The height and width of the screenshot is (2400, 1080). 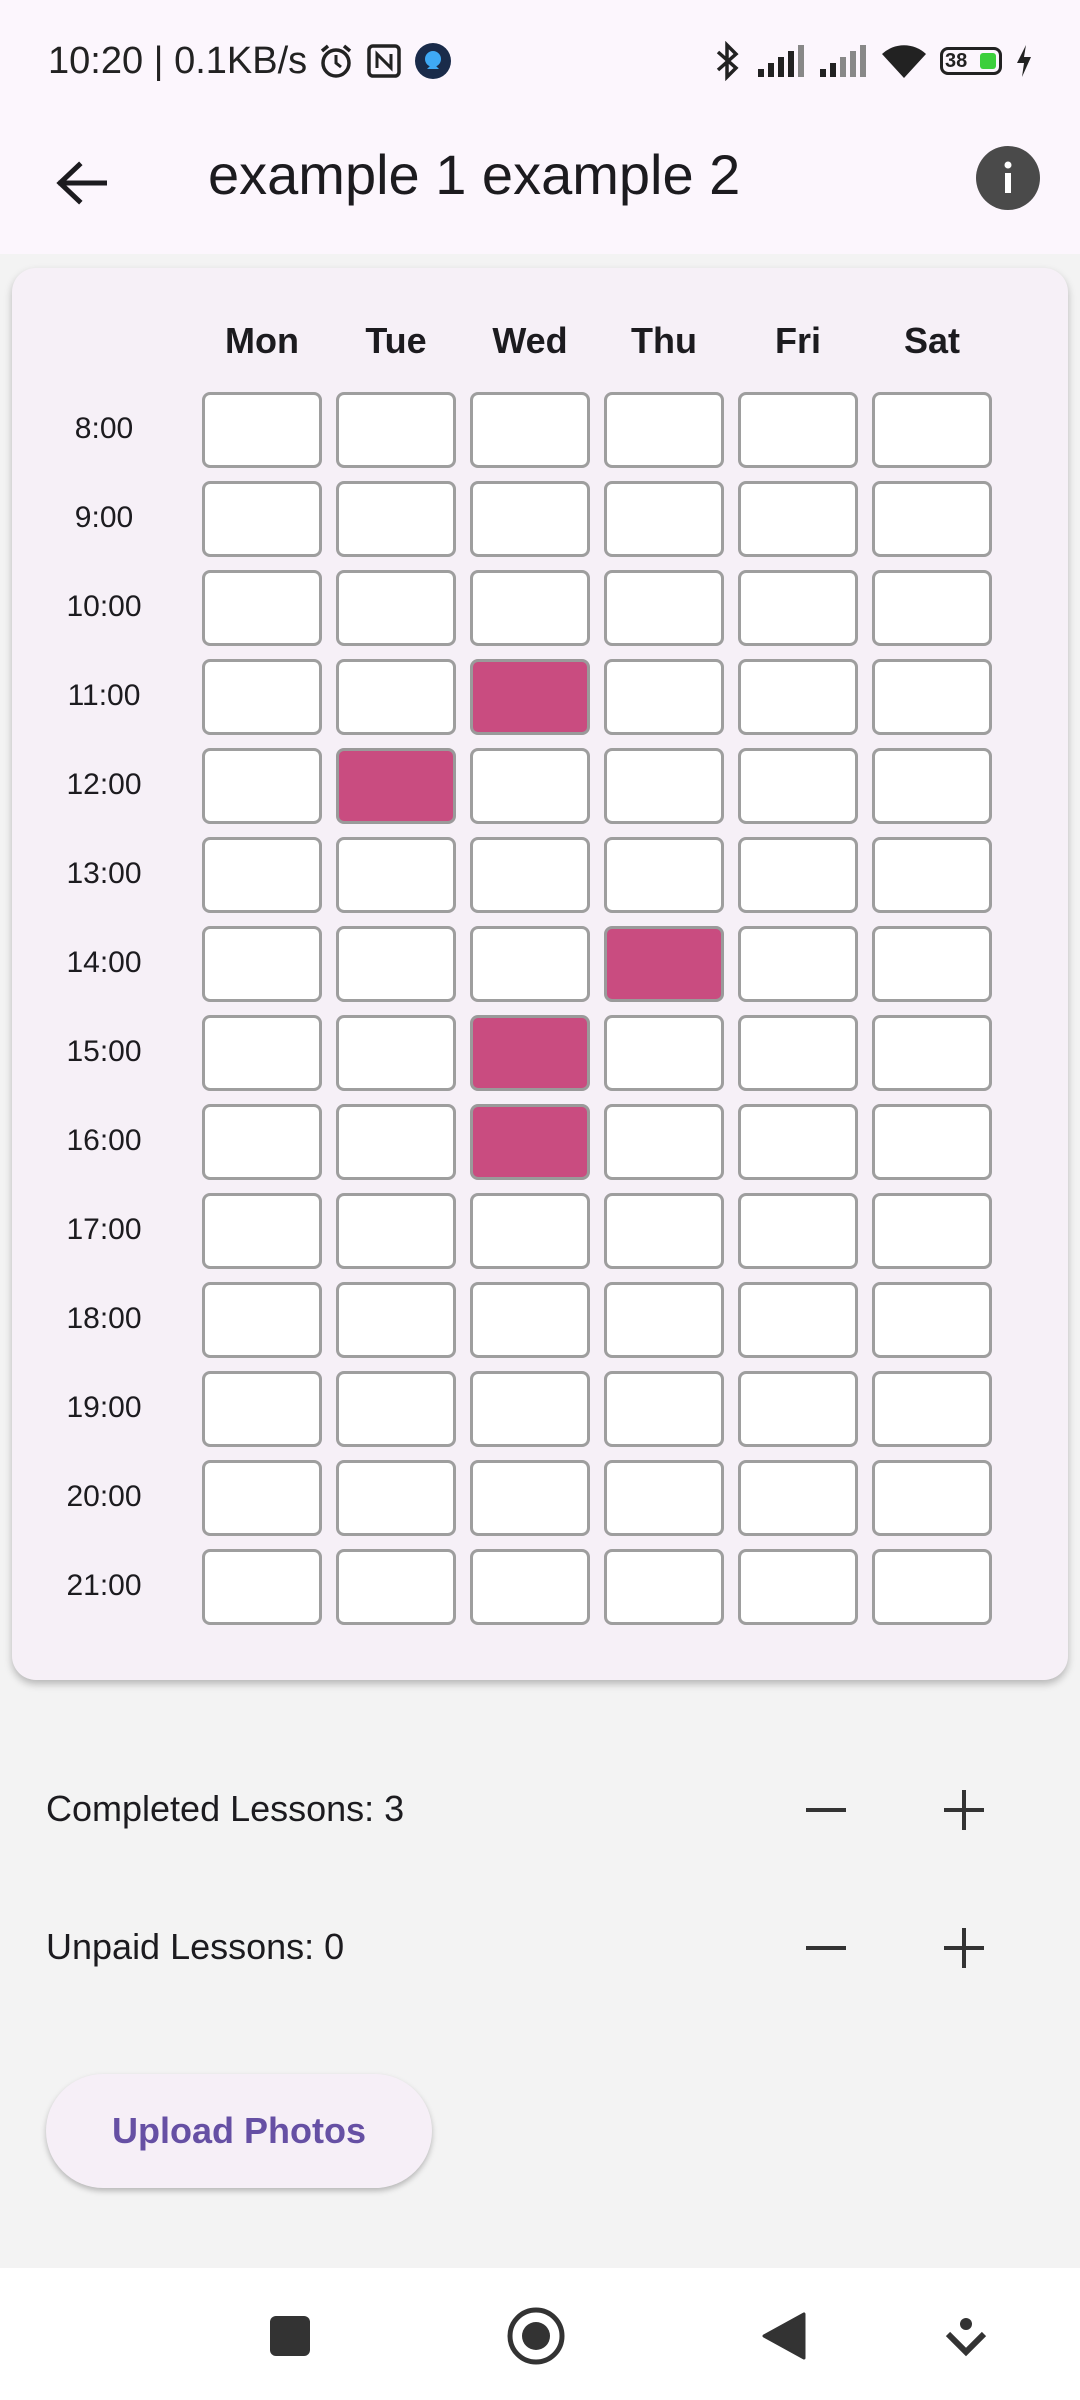 I want to click on time-slot-wed-1900, so click(x=530, y=1409).